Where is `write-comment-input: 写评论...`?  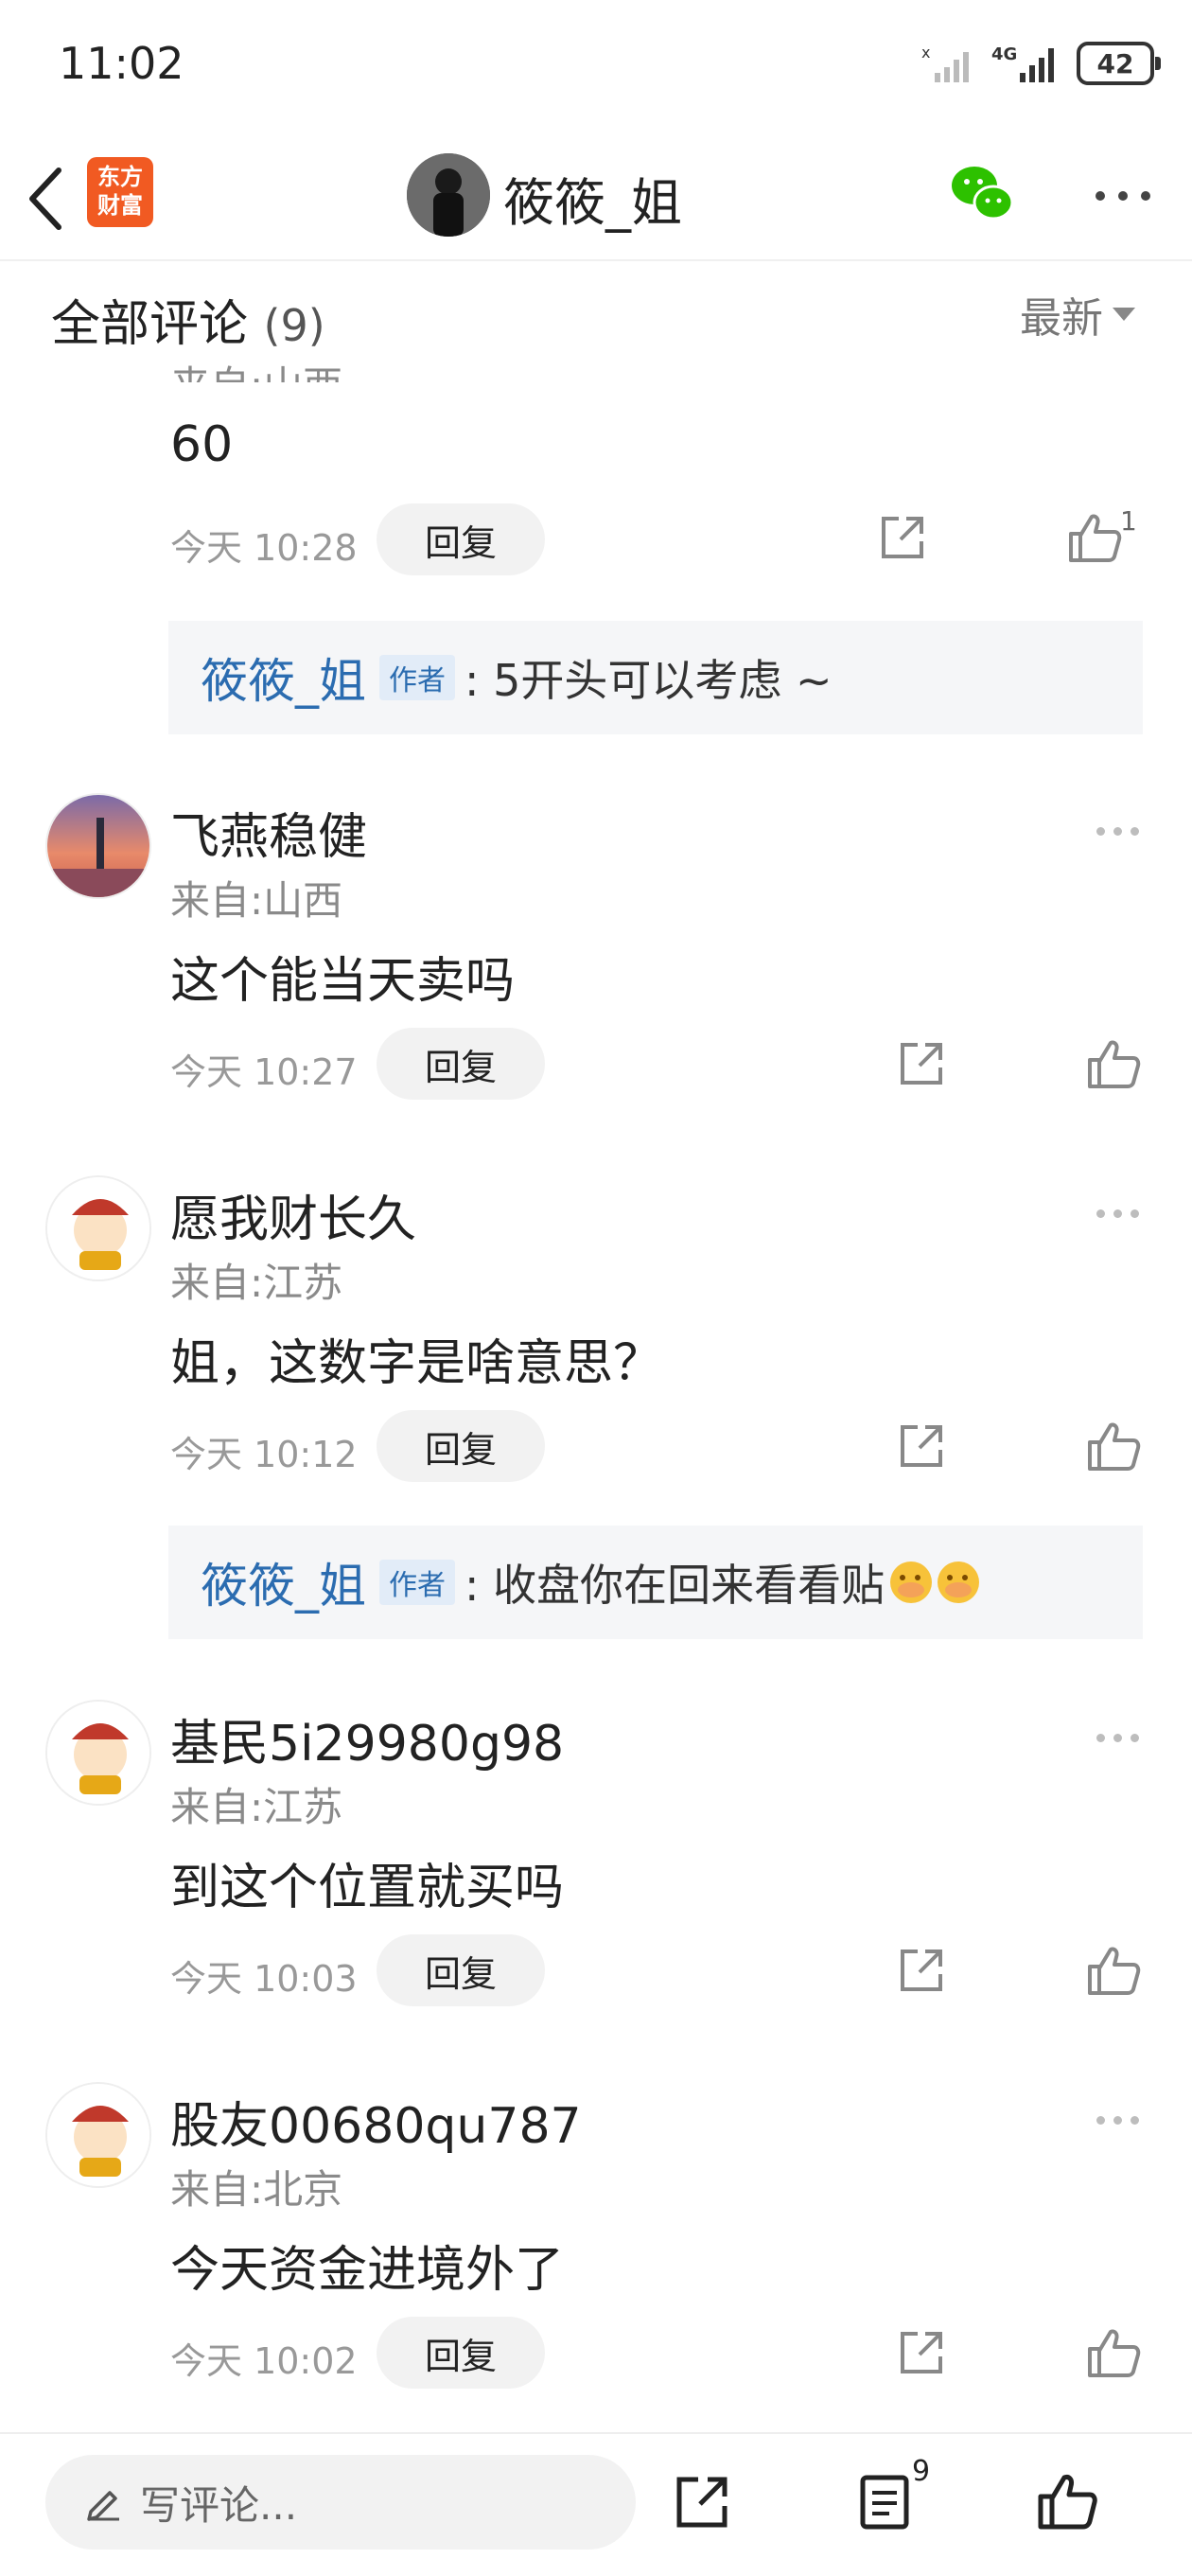 write-comment-input: 写评论... is located at coordinates (340, 2502).